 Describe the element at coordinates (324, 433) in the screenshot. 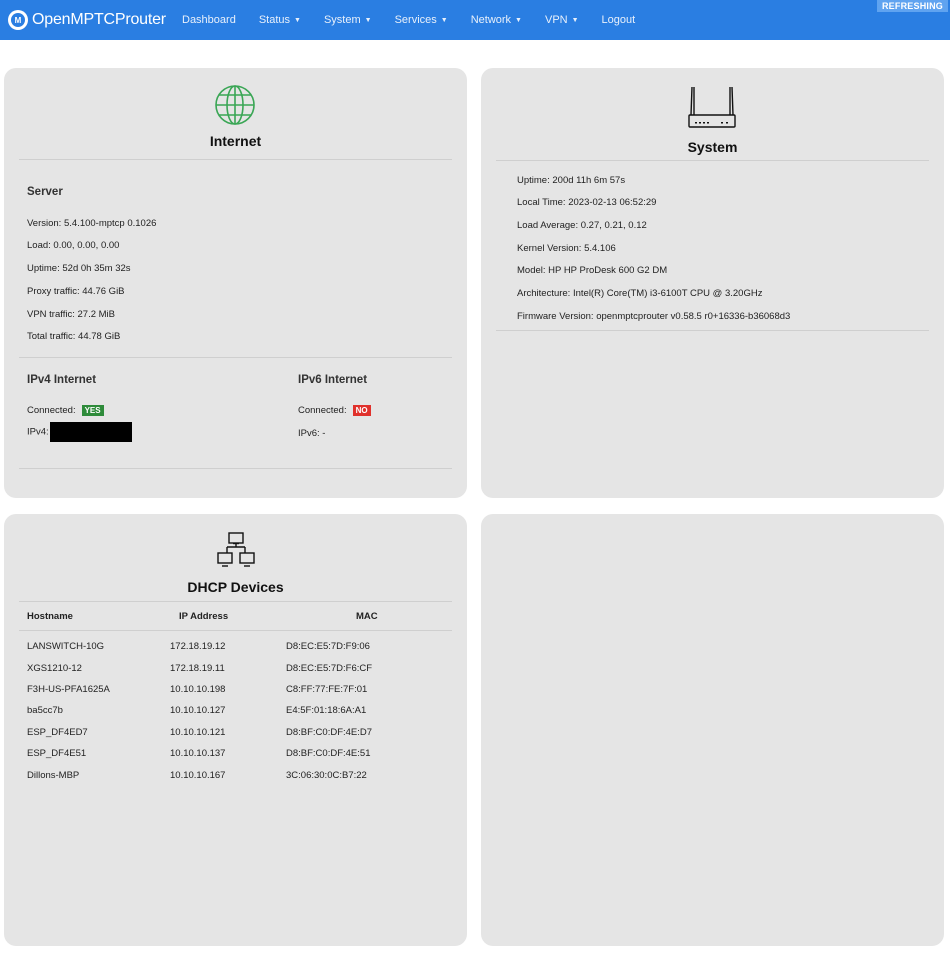

I see `row-value: -` at that location.